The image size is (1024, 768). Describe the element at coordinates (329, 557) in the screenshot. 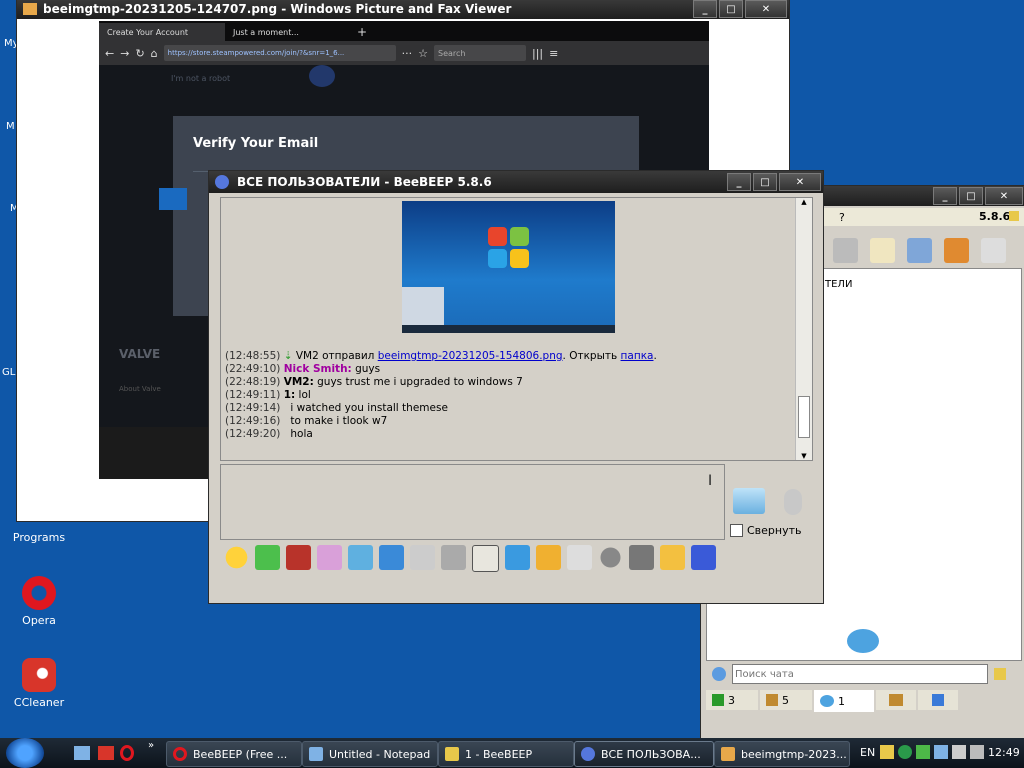

I see `color-icon` at that location.